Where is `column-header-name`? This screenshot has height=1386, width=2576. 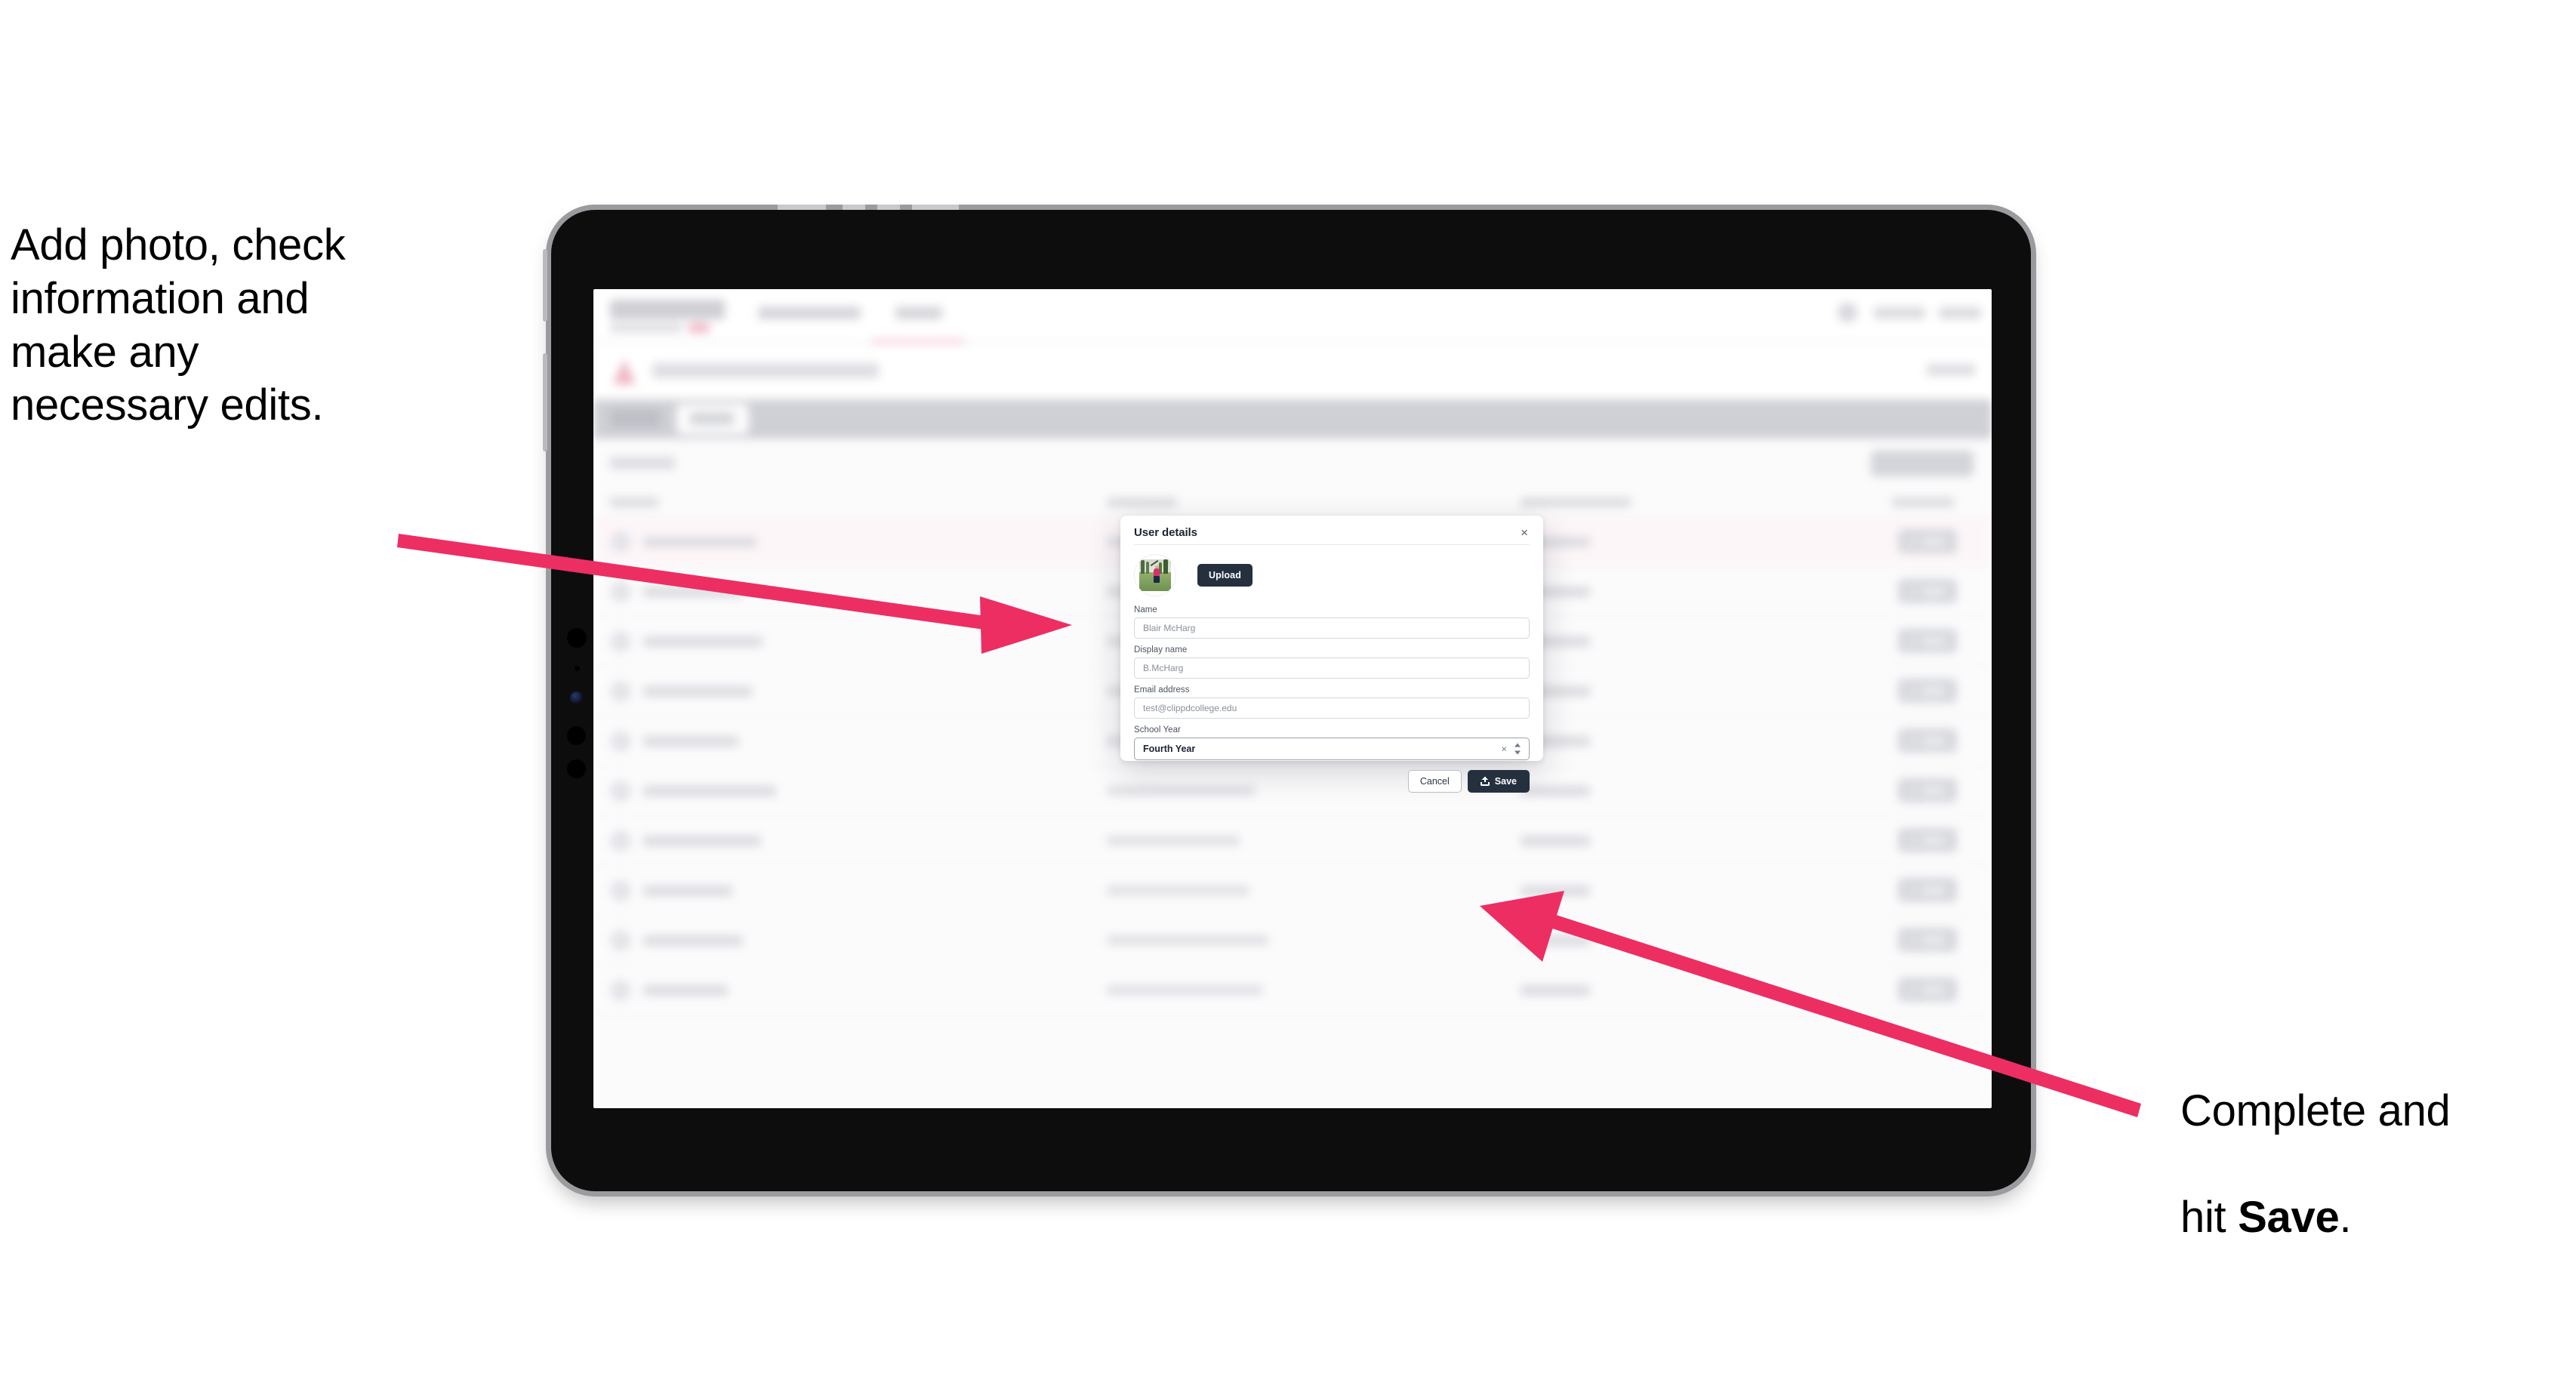
column-header-name is located at coordinates (634, 502).